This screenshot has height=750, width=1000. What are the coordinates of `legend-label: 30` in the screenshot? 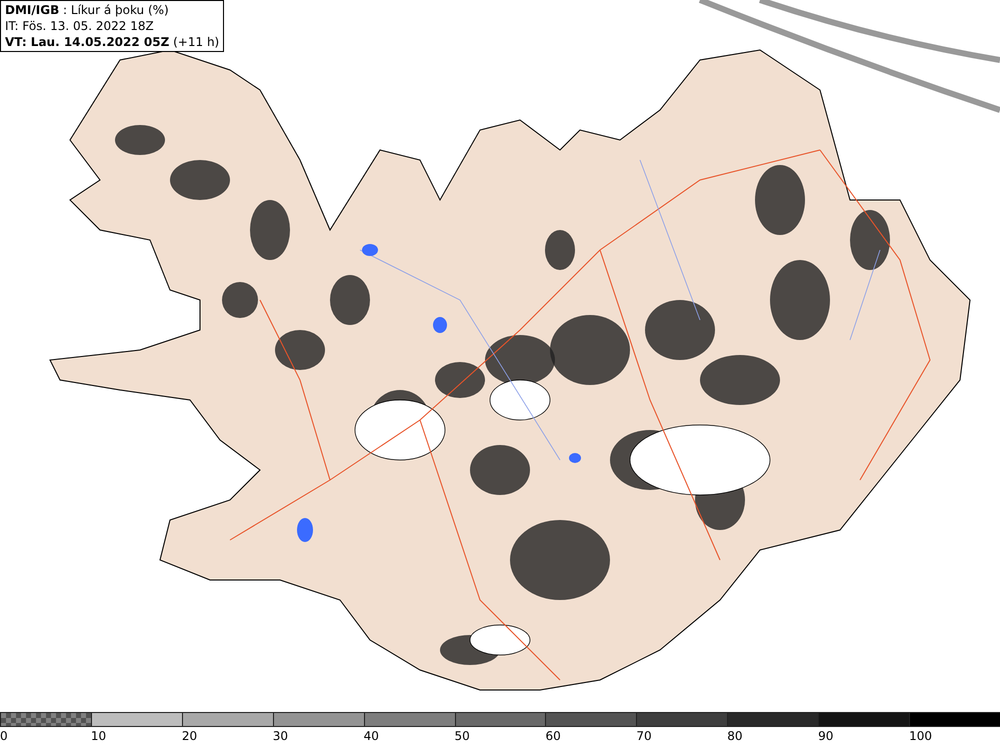 It's located at (280, 736).